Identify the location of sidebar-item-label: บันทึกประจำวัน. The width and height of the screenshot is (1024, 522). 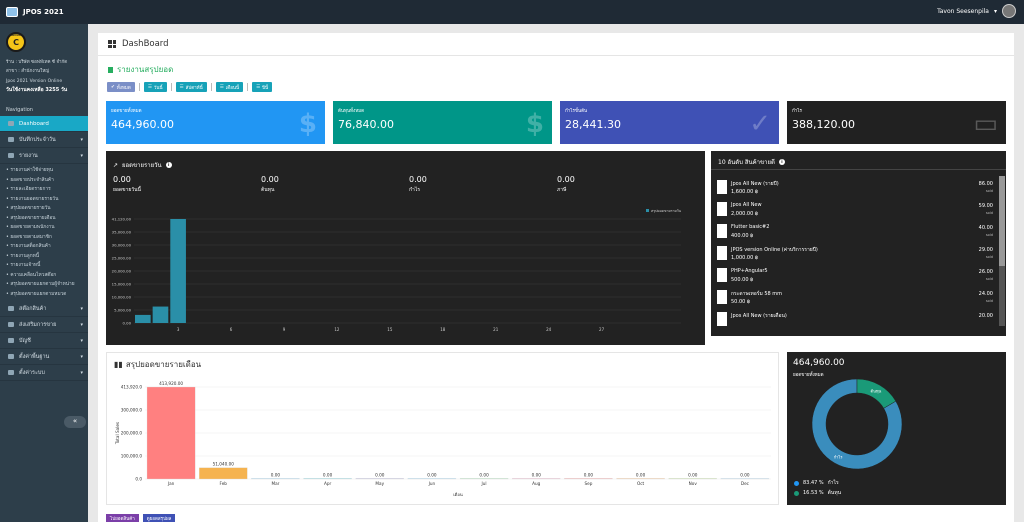
(37, 139).